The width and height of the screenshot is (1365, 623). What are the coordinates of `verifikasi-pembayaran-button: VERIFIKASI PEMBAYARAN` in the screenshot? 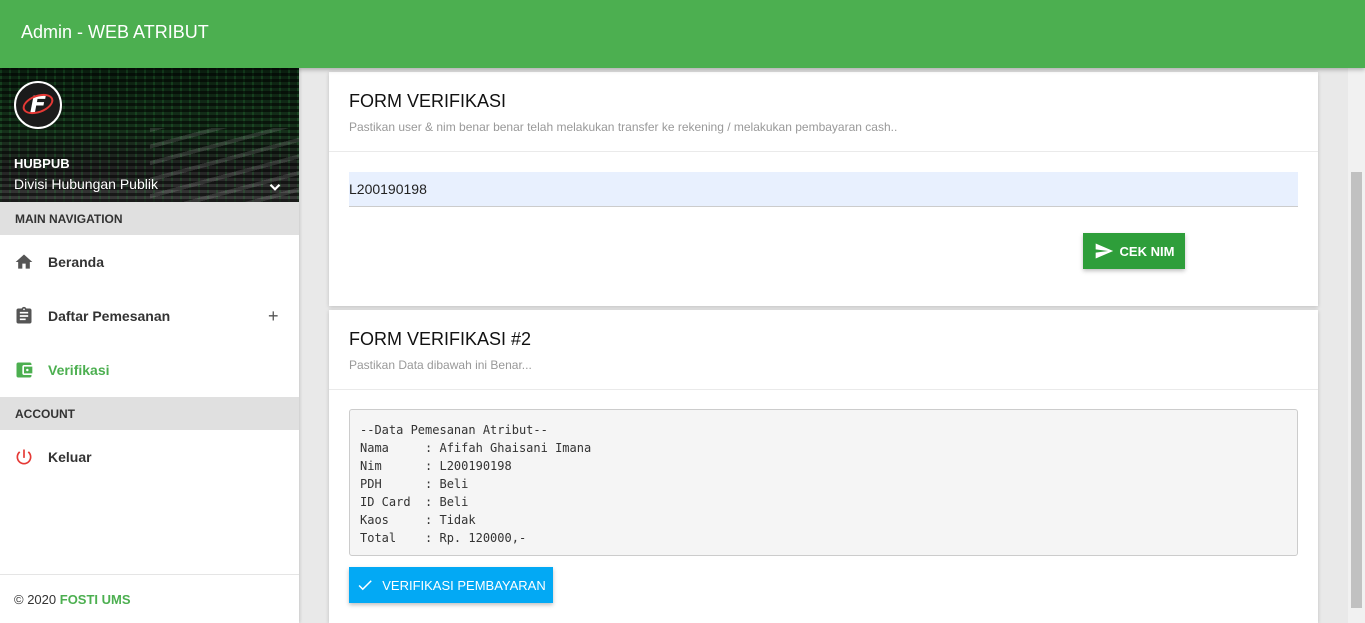 It's located at (451, 585).